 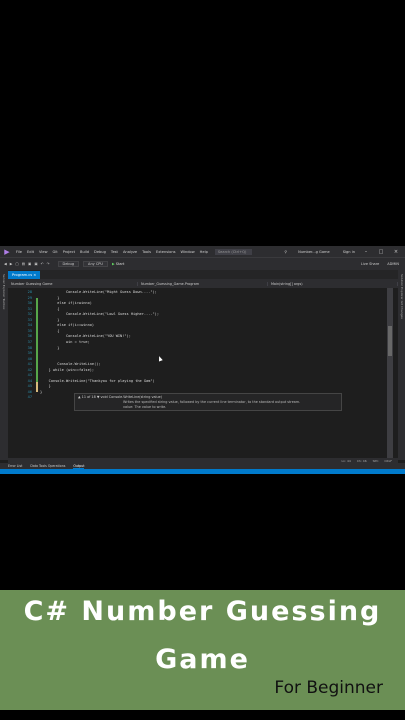 I want to click on line-number: 34, so click(x=29, y=325).